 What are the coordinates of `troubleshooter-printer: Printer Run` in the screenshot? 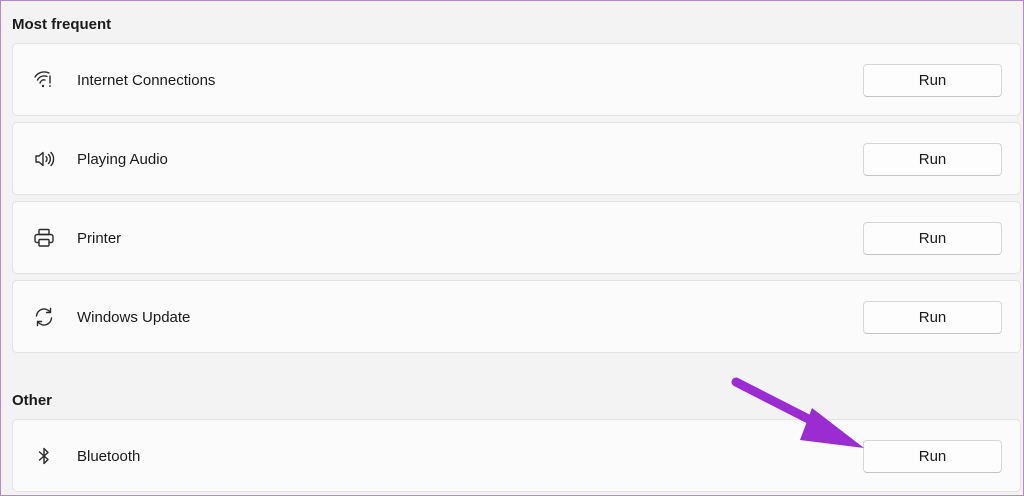 It's located at (516, 237).